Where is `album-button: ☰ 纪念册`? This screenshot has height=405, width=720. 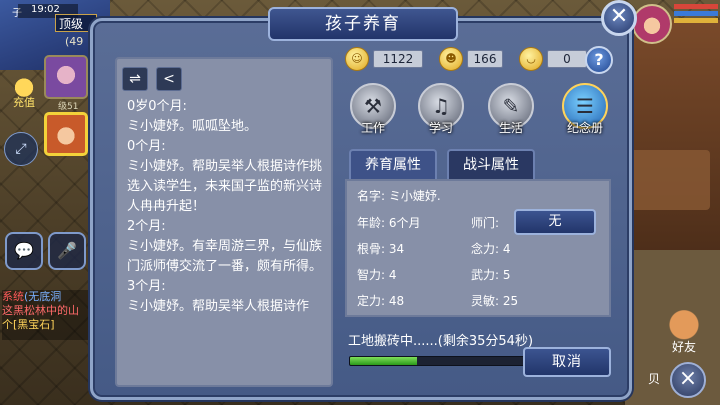 album-button: ☰ 纪念册 is located at coordinates (585, 111).